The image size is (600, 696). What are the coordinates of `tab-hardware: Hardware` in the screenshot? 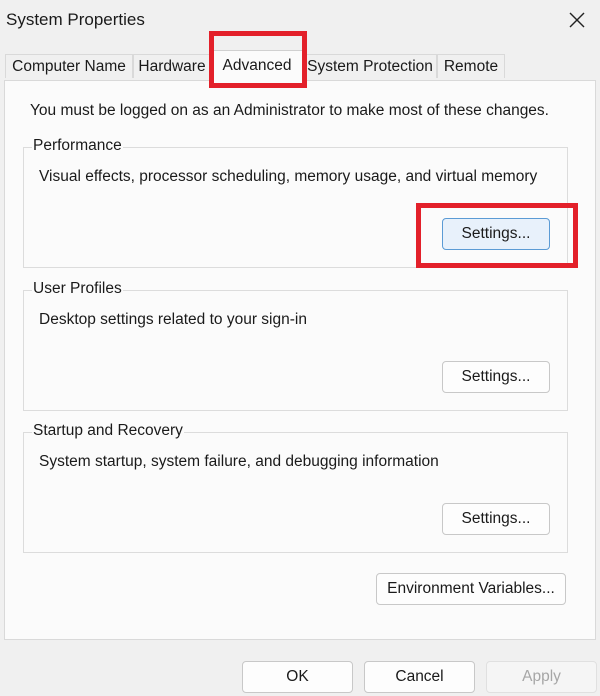 It's located at (172, 66).